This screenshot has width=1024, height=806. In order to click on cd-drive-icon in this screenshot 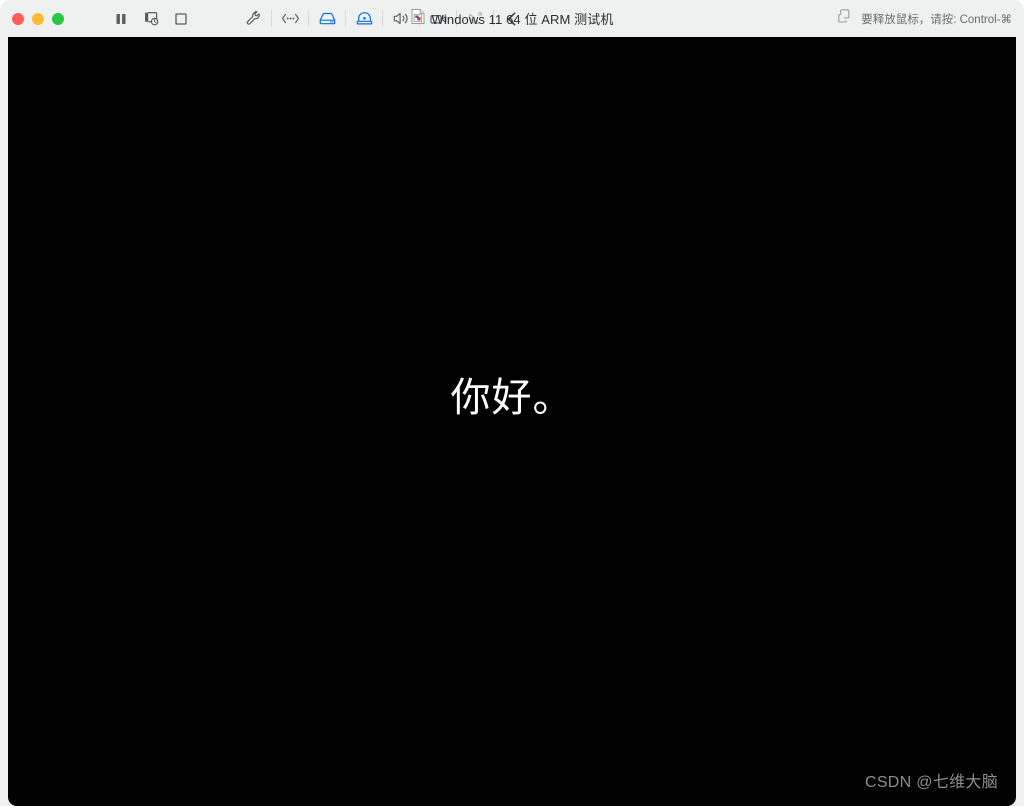, I will do `click(364, 18)`.